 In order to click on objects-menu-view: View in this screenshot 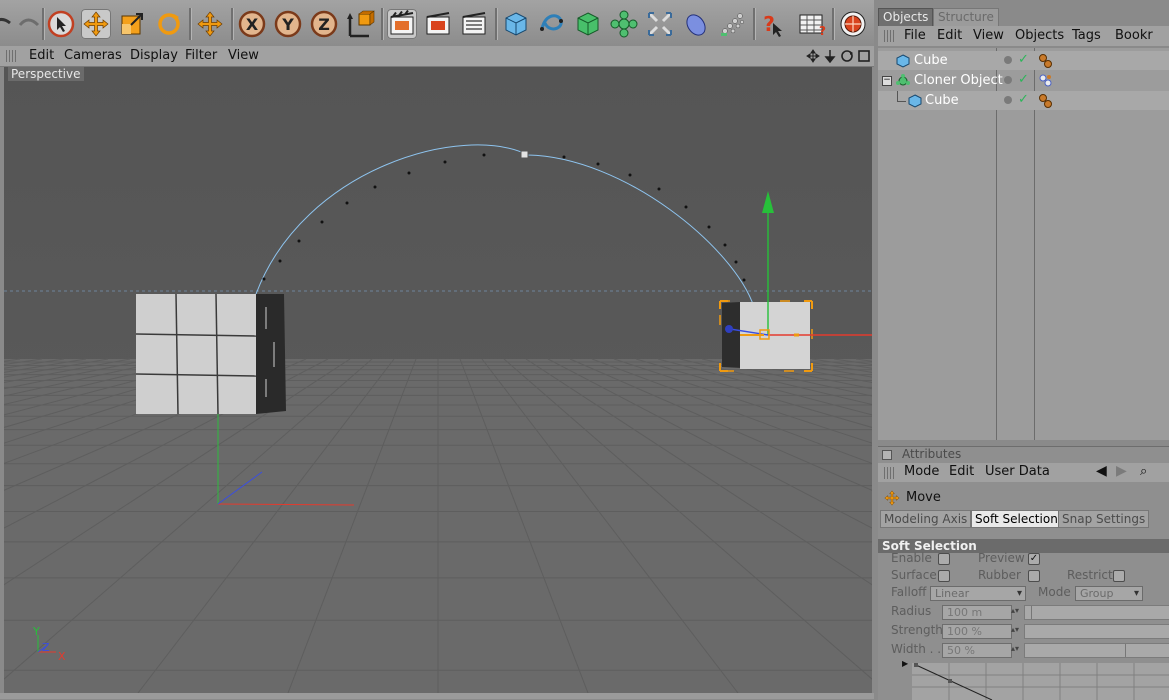, I will do `click(988, 35)`.